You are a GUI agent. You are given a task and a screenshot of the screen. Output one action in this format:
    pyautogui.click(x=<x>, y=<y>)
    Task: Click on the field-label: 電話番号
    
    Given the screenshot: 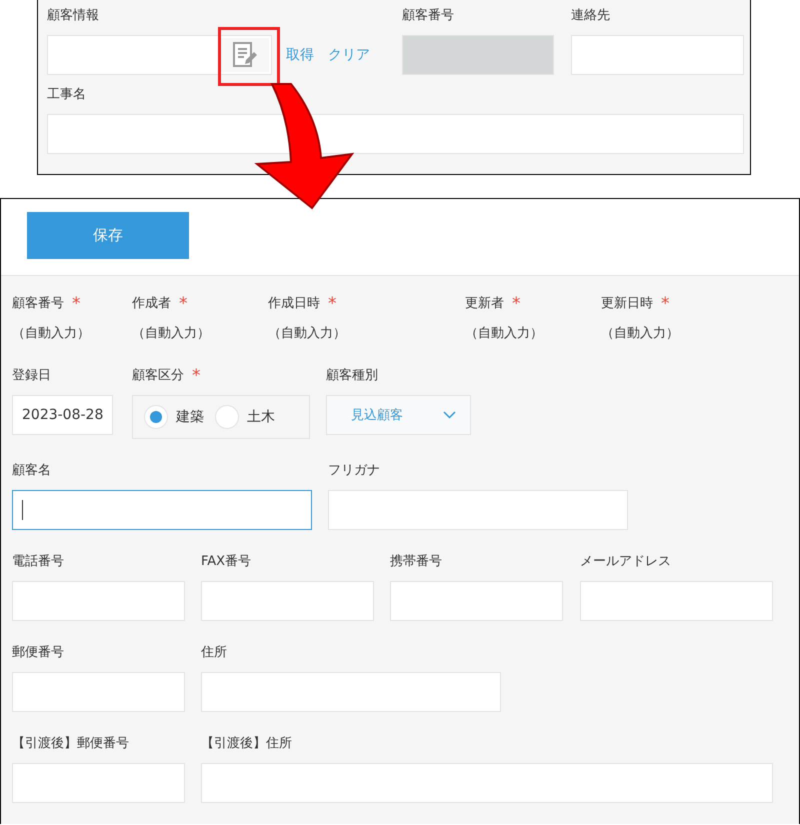 What is the action you would take?
    pyautogui.click(x=38, y=562)
    